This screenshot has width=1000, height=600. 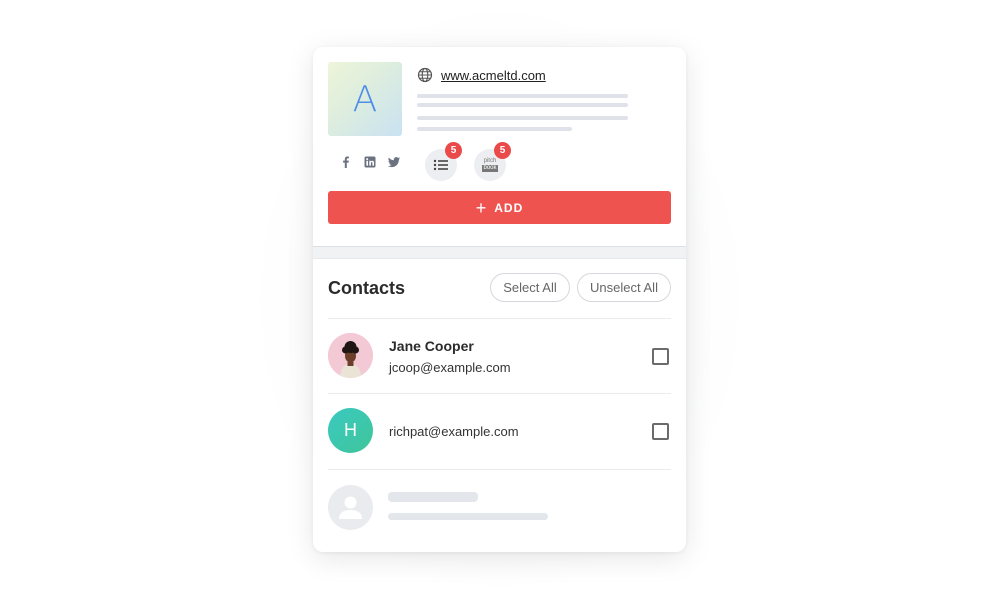 I want to click on contact-row-placeholder, so click(x=499, y=507).